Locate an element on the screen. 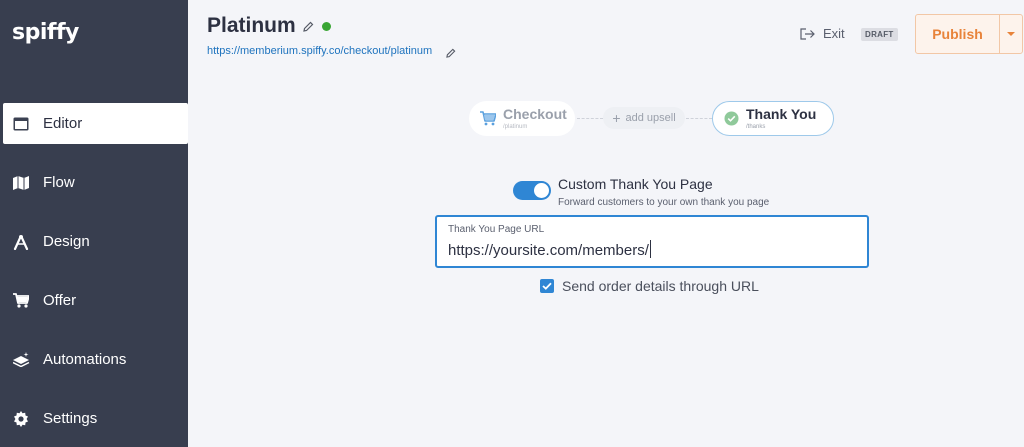  publish-button: Publish is located at coordinates (957, 34).